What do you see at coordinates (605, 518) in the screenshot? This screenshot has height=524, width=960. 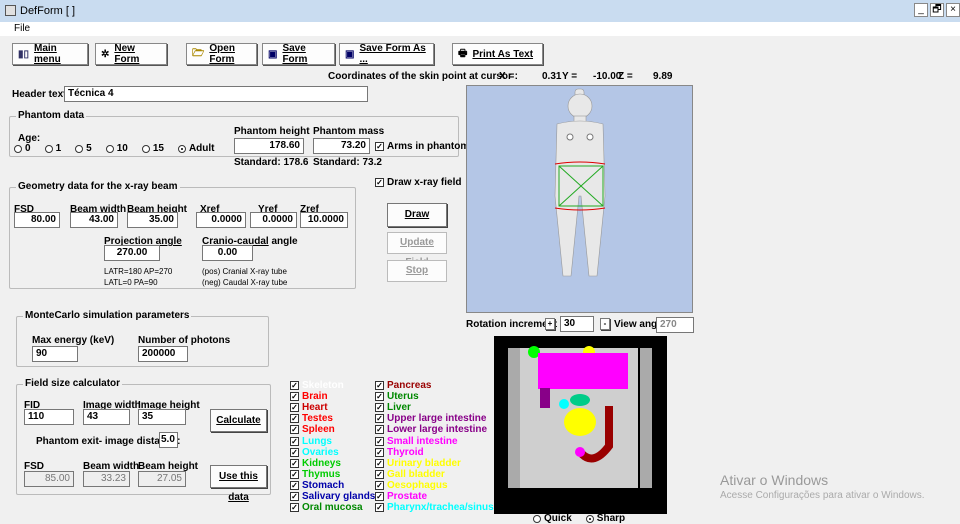 I see `render-sharp-option: Sharp` at bounding box center [605, 518].